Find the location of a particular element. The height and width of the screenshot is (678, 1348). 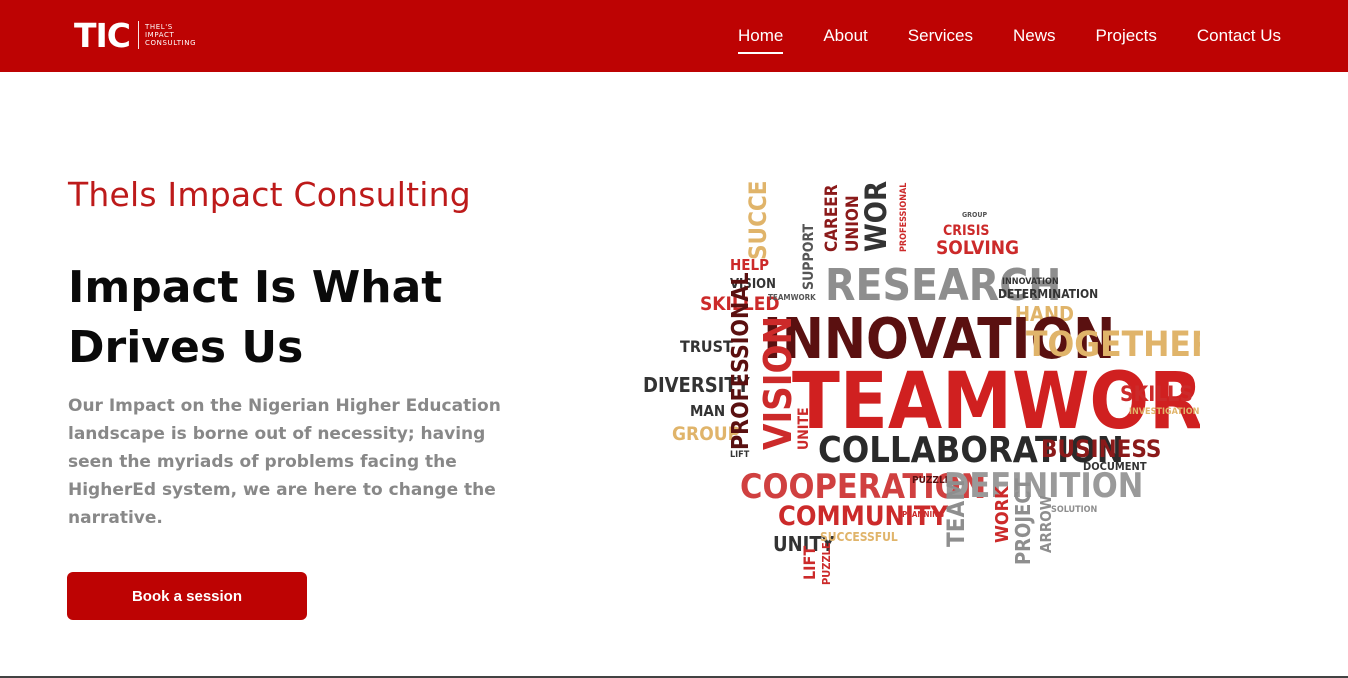

brand-logo: TIC THEL'S IMPACT CONSULTING is located at coordinates (135, 35).